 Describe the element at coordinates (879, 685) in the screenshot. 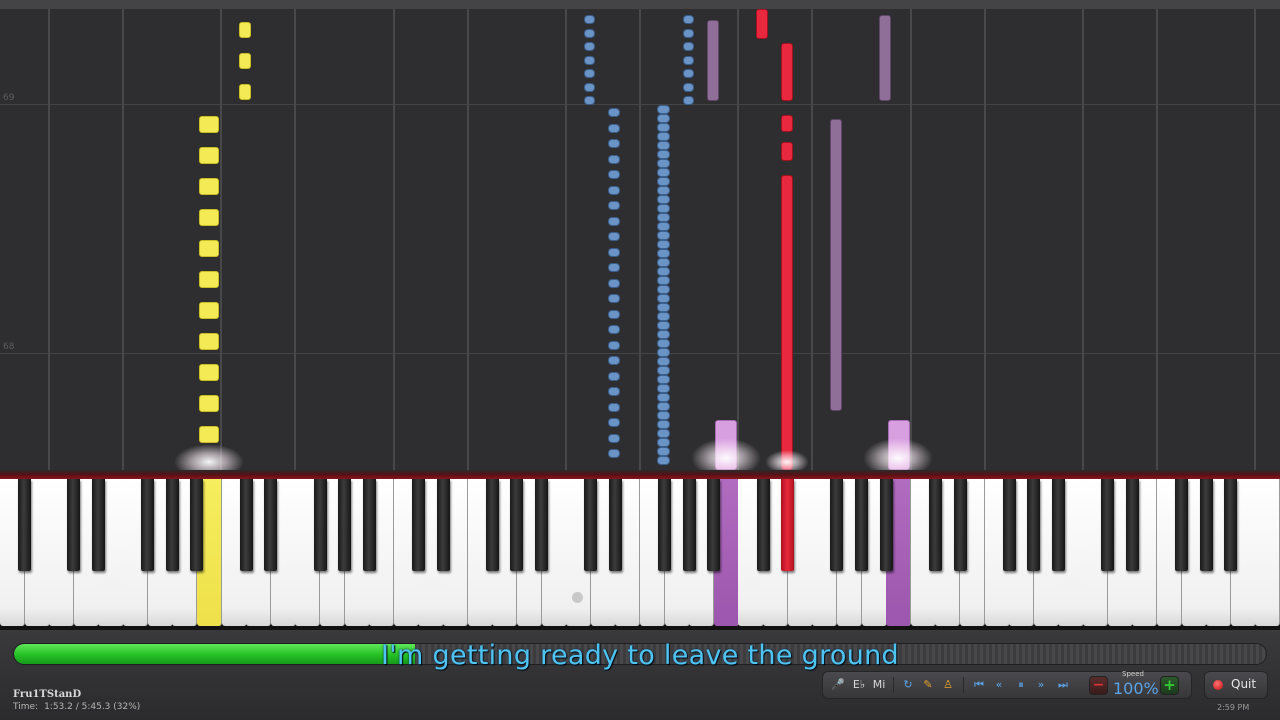

I see `midi-label-icon: Mi` at that location.